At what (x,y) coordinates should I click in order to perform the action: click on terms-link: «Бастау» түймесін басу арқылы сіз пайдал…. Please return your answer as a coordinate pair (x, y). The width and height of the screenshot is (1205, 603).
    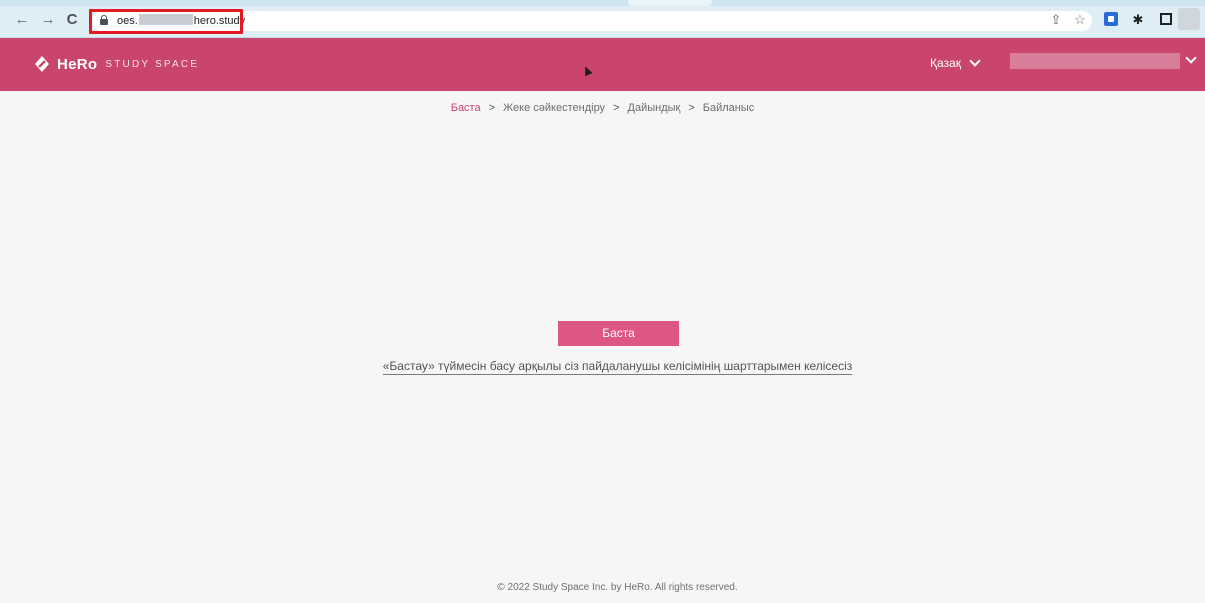
    Looking at the image, I should click on (617, 367).